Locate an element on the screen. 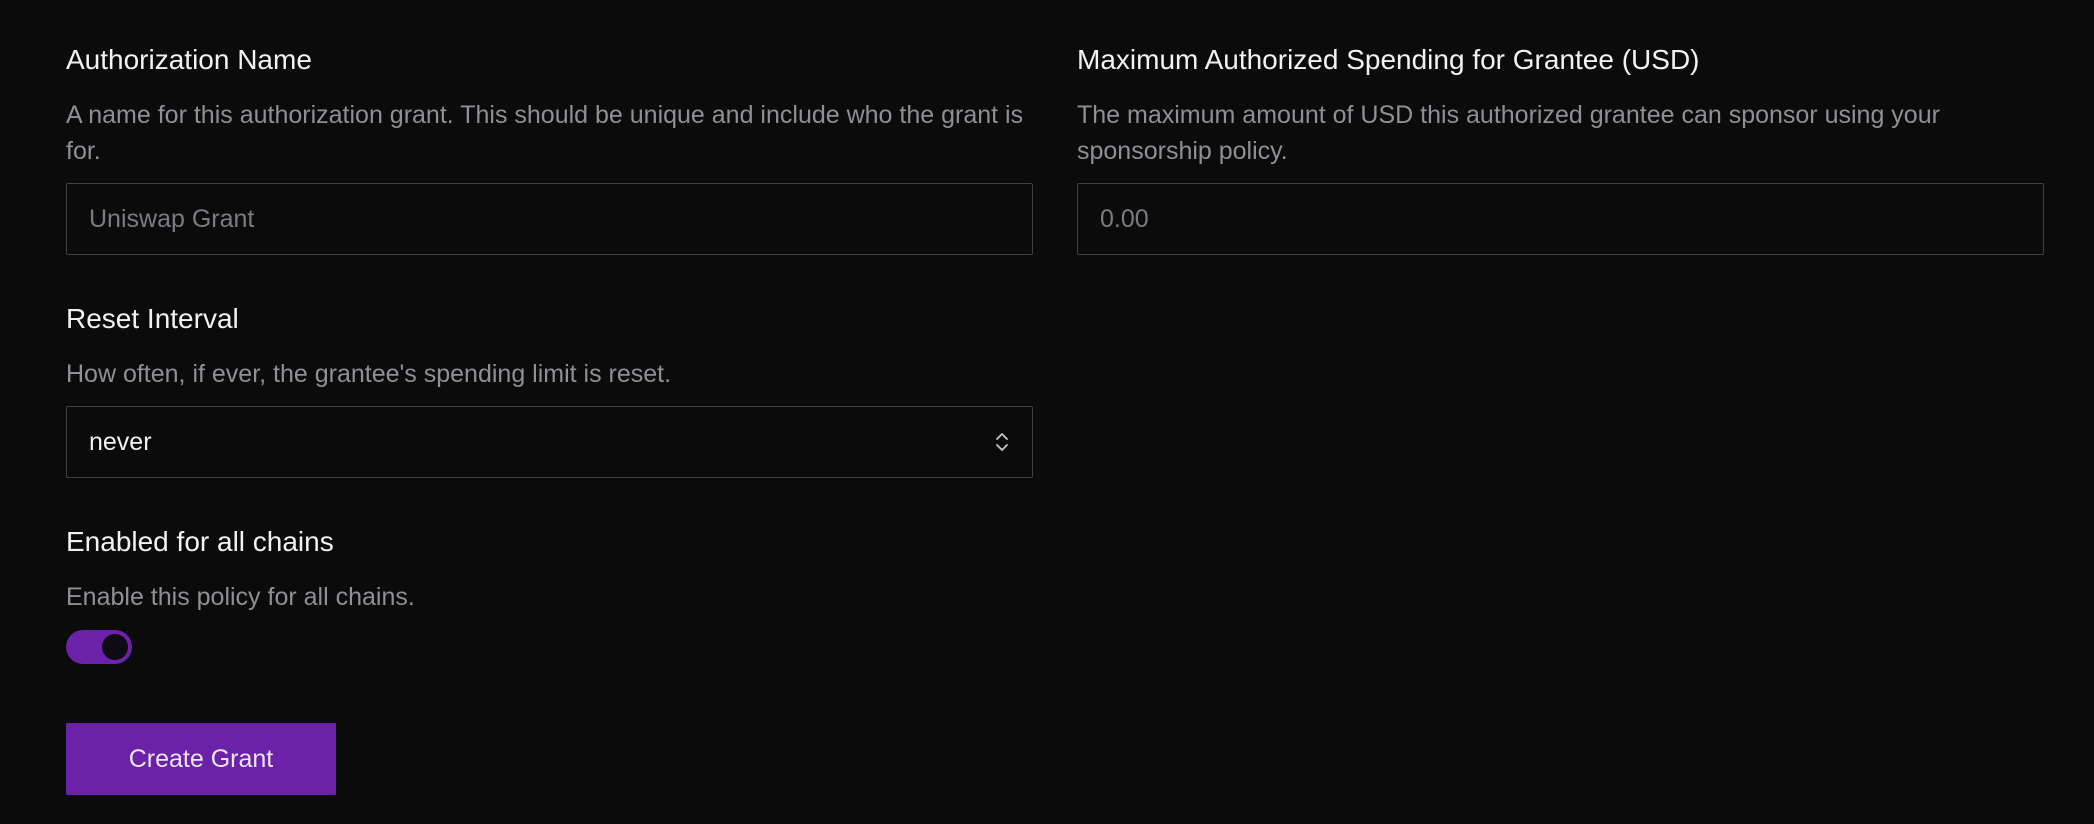  max-spending-field is located at coordinates (1560, 219).